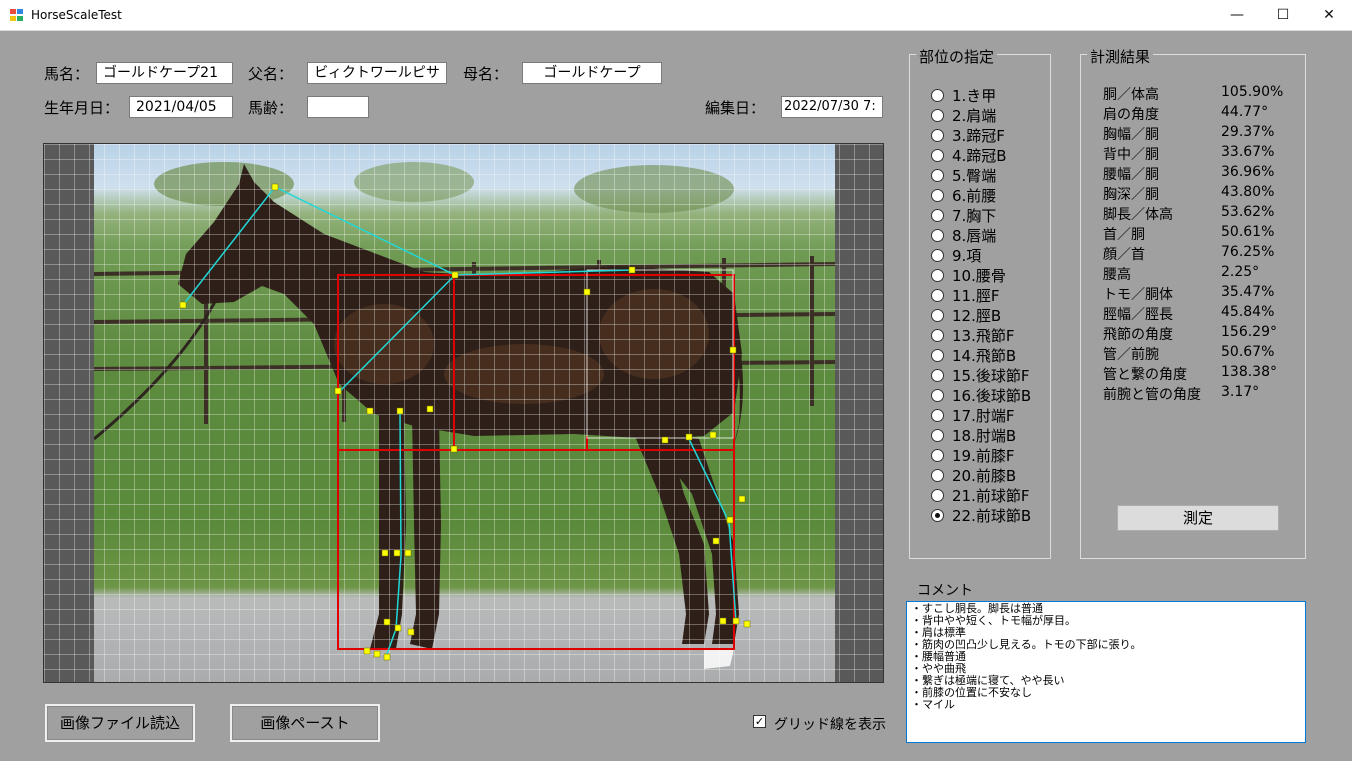 The image size is (1352, 761). I want to click on part-radio-5: 5.臀端, so click(963, 175).